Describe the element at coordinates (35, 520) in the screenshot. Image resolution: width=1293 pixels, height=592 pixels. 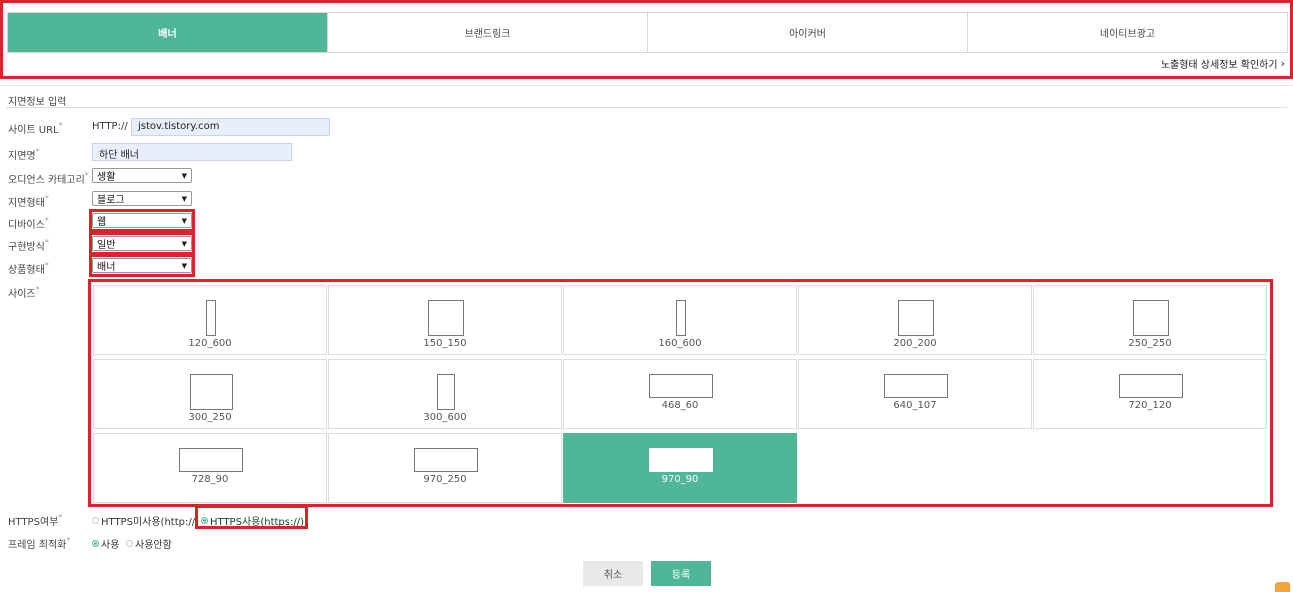
I see `https-label: HTTPS여부*` at that location.